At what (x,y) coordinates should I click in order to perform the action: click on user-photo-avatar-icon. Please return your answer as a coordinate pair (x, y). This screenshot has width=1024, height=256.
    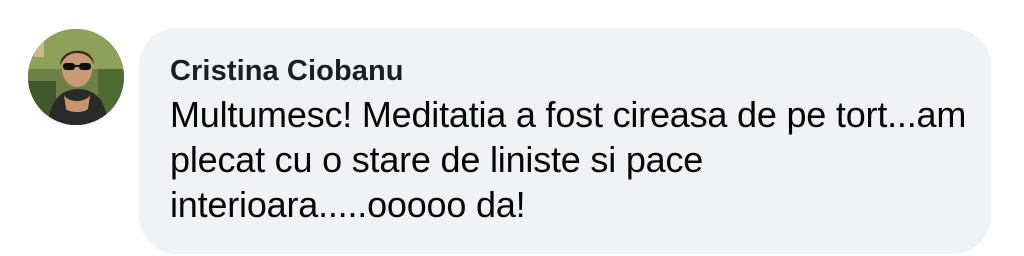
    Looking at the image, I should click on (76, 77).